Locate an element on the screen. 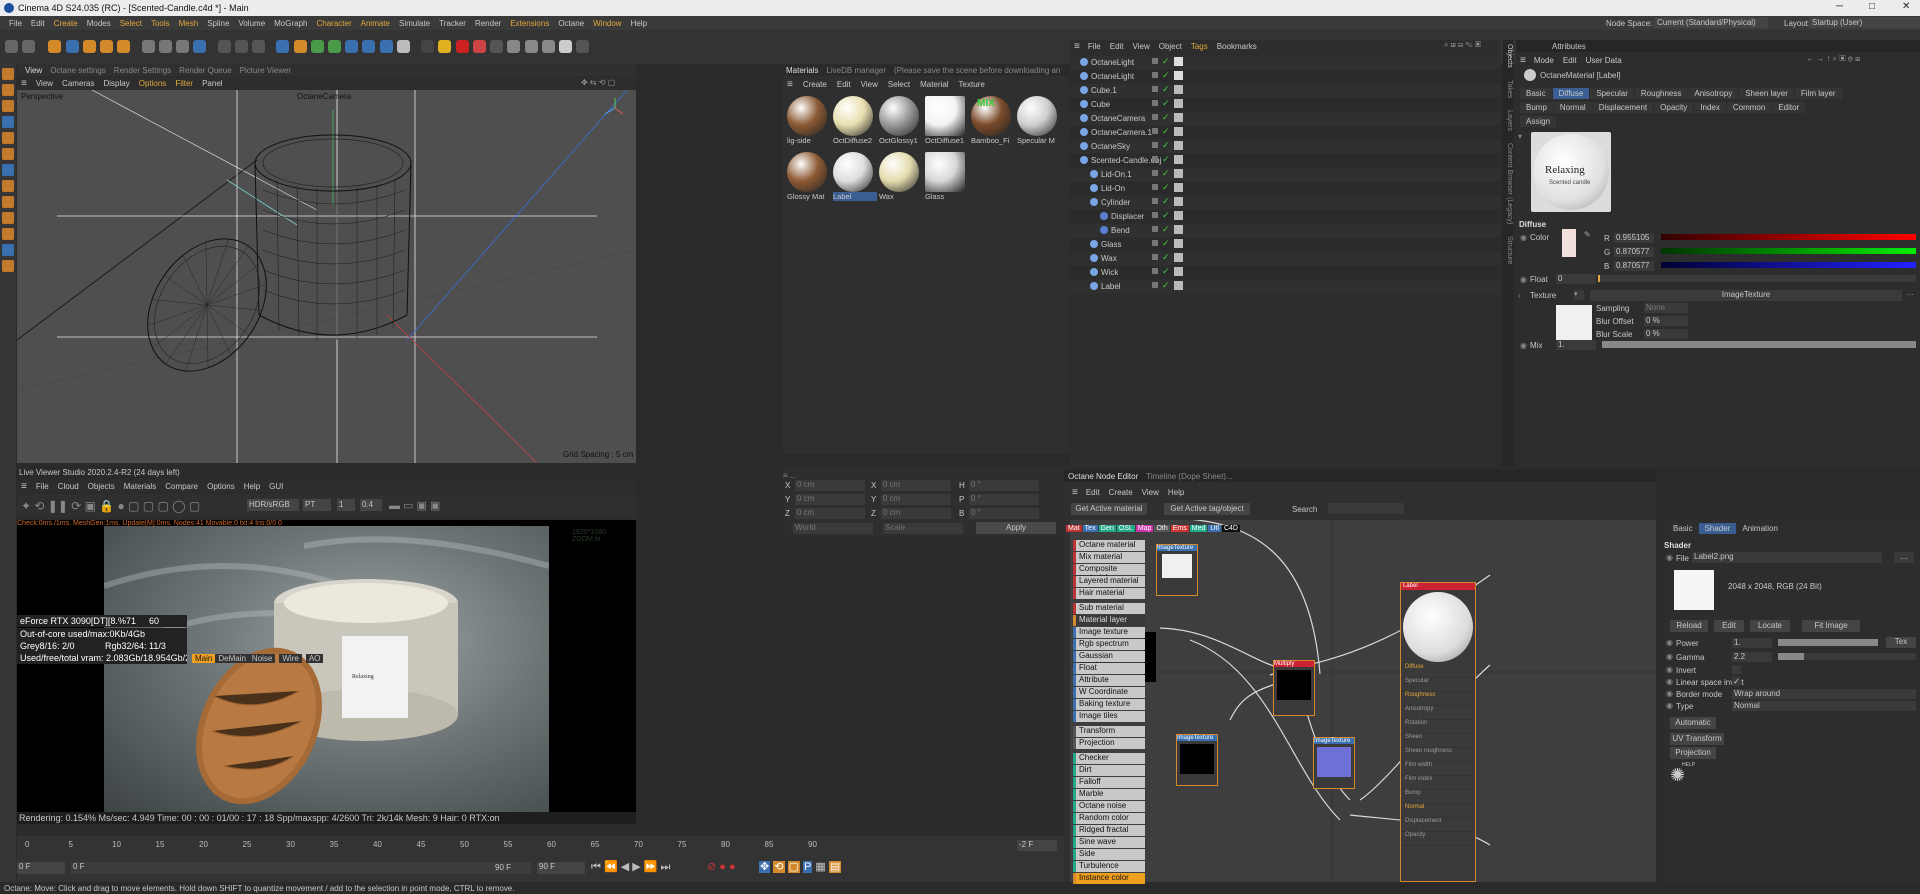 This screenshot has height=894, width=1920. node-pin: Opacity is located at coordinates (1438, 839).